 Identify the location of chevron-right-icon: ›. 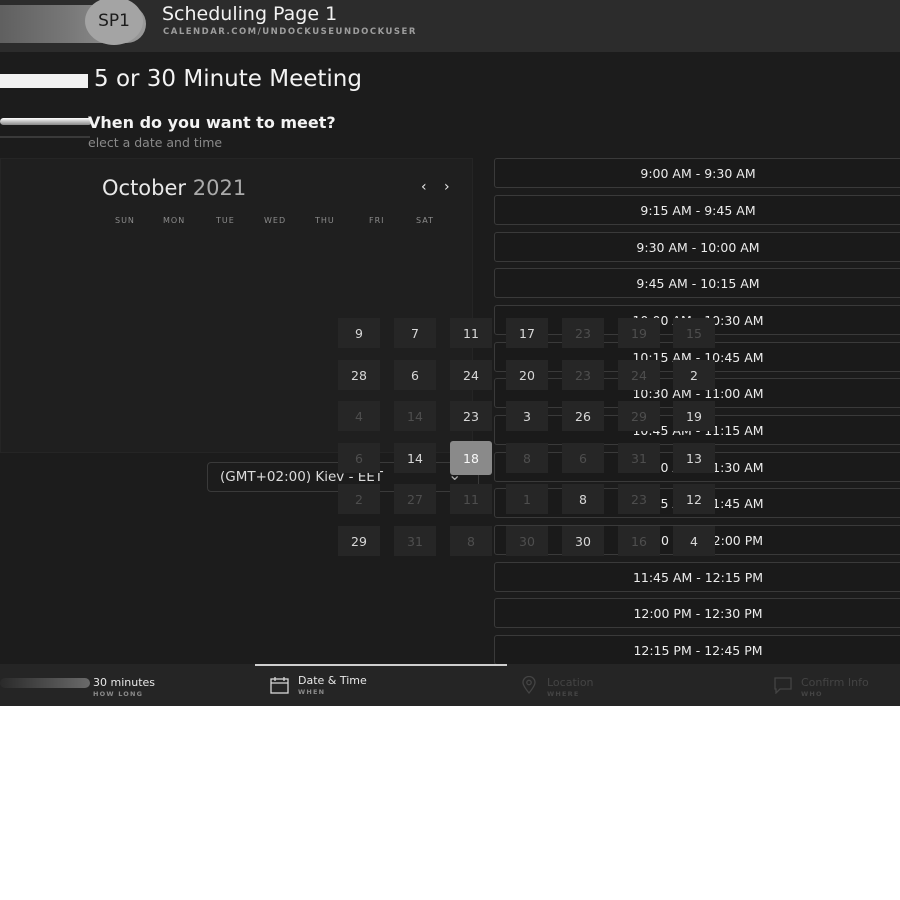
(447, 187).